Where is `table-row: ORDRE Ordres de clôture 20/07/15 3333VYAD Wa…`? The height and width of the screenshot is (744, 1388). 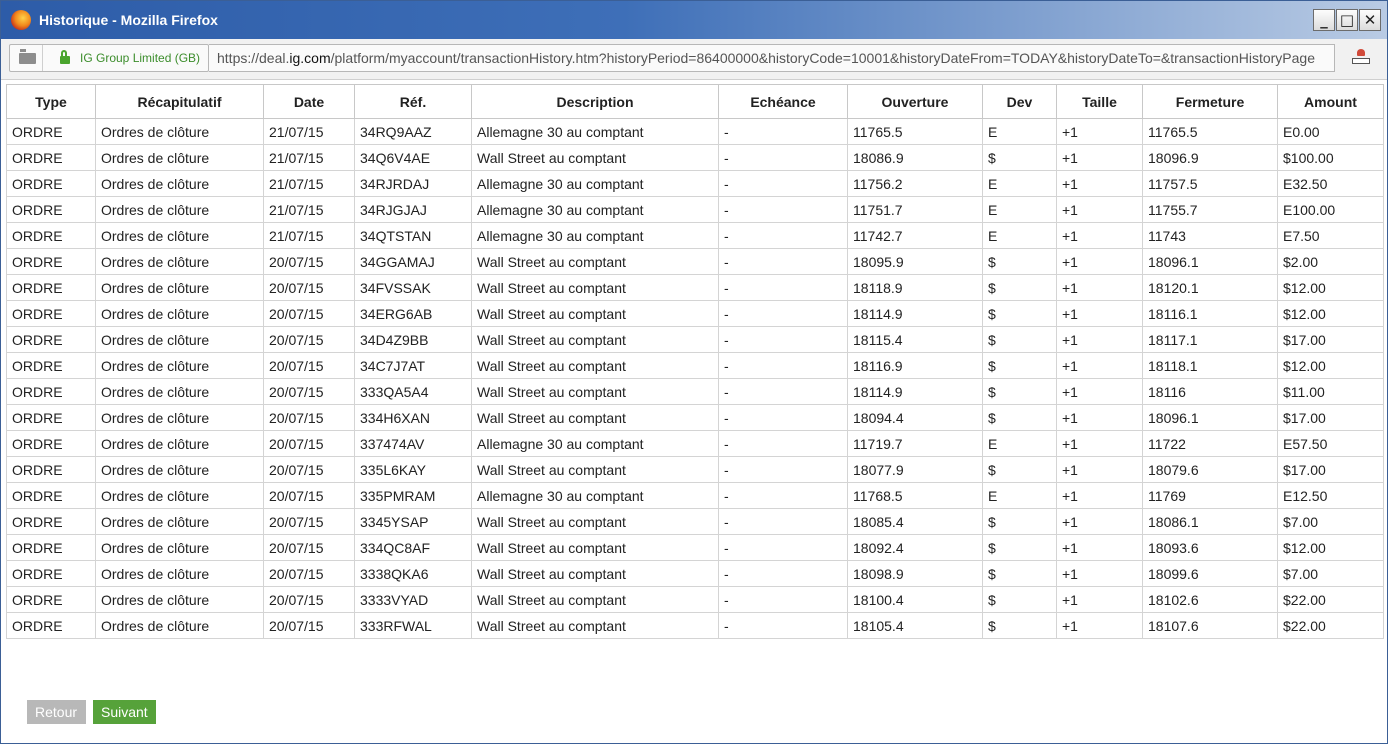 table-row: ORDRE Ordres de clôture 20/07/15 3333VYAD Wa… is located at coordinates (695, 599).